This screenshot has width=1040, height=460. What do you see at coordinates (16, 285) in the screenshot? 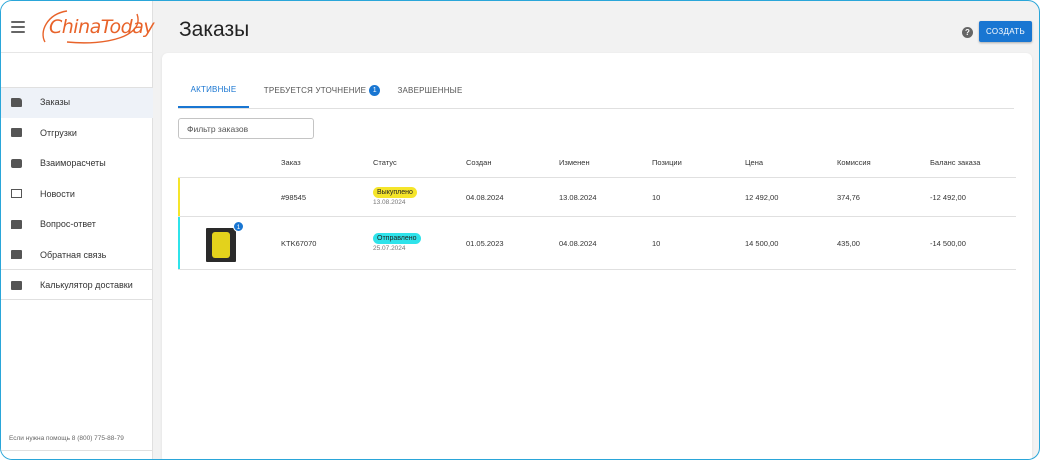
I see `calculator-icon` at bounding box center [16, 285].